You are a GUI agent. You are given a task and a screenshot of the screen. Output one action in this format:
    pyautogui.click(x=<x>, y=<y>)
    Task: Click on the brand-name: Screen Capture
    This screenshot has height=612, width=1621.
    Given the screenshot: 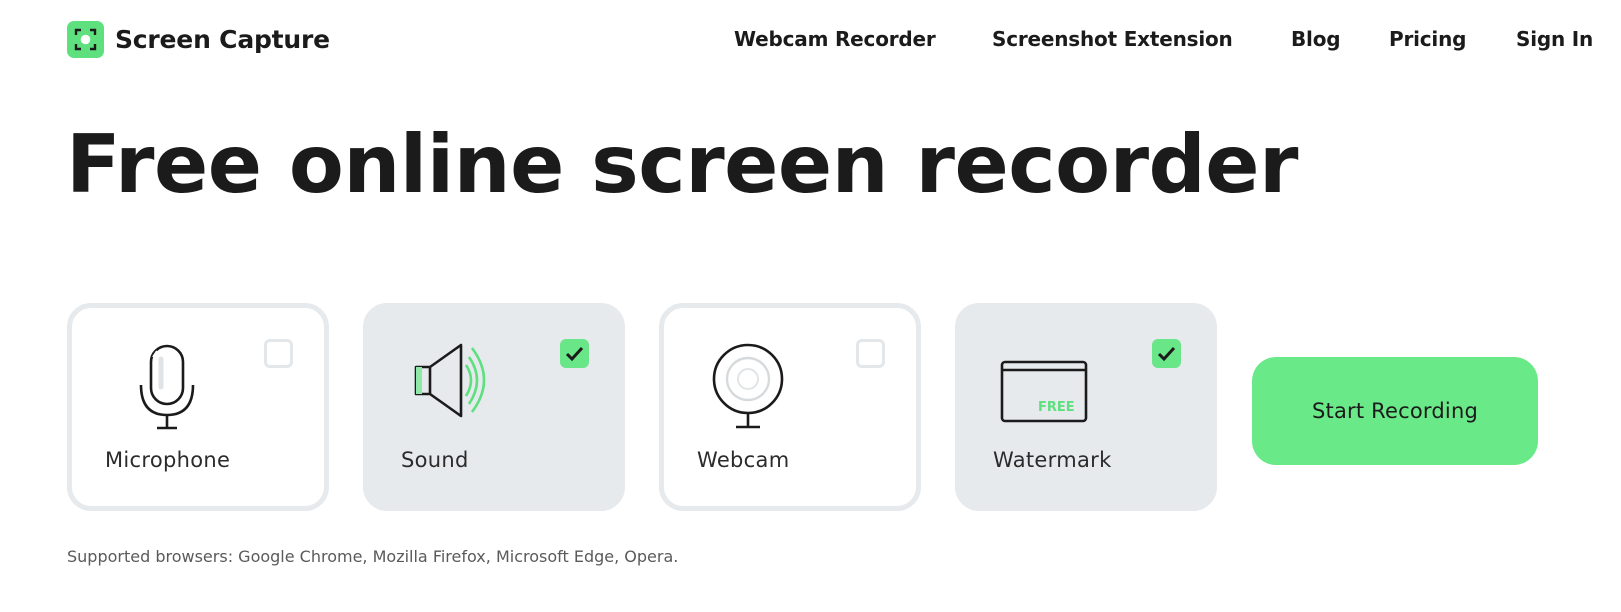 What is the action you would take?
    pyautogui.click(x=222, y=39)
    